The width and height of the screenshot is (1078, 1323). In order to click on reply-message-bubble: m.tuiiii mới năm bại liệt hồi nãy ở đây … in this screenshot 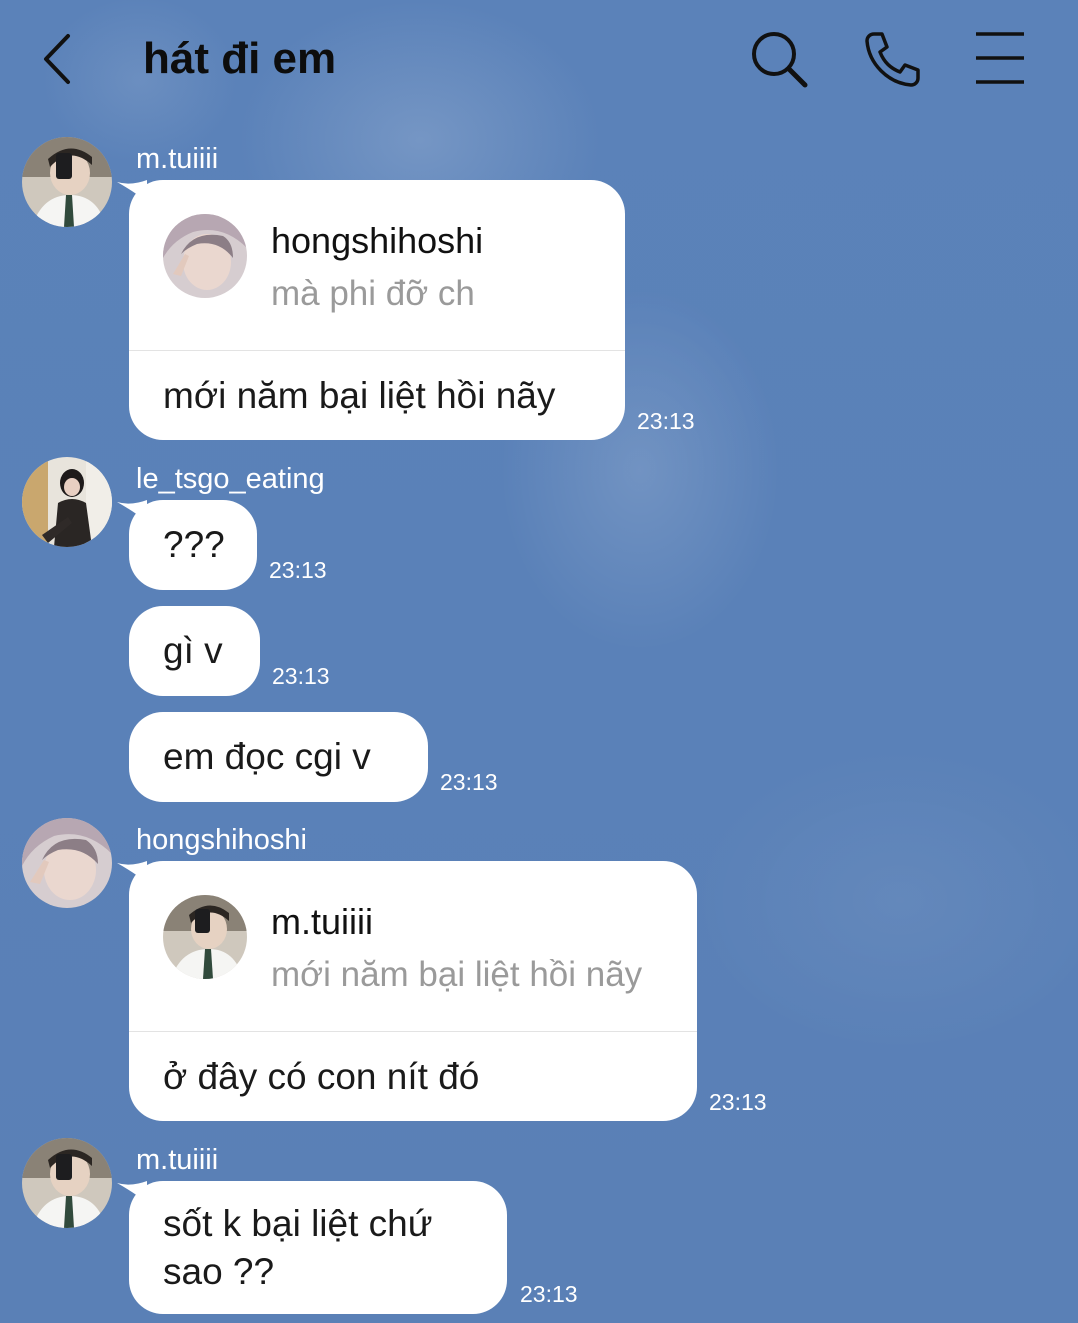, I will do `click(413, 991)`.